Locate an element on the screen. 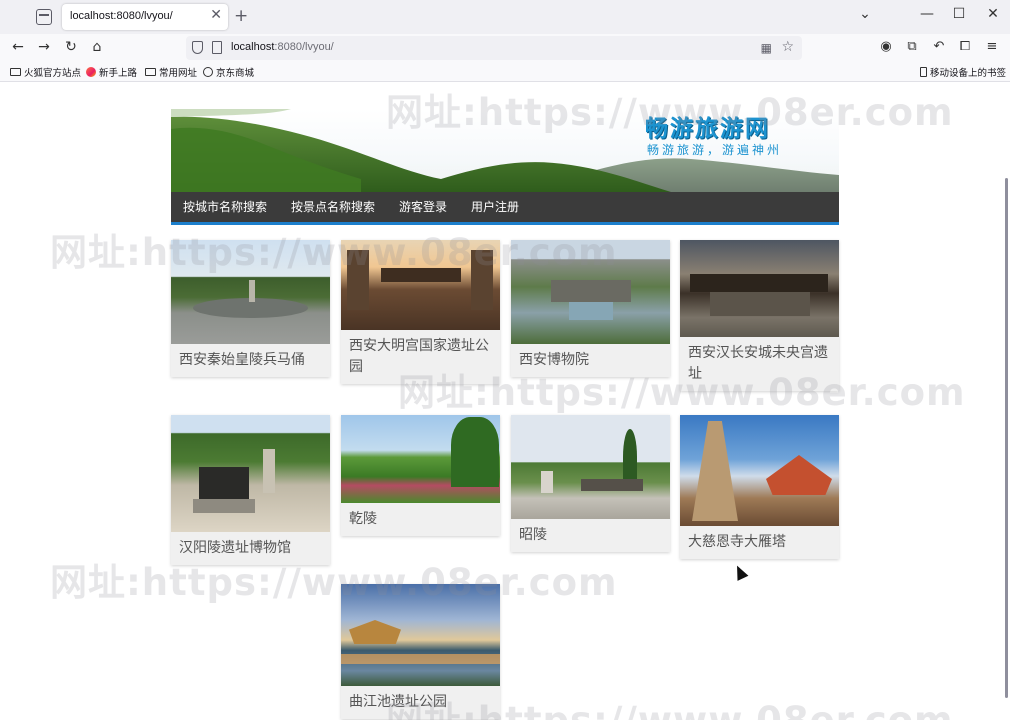  menu-icon: ≡ is located at coordinates (992, 46).